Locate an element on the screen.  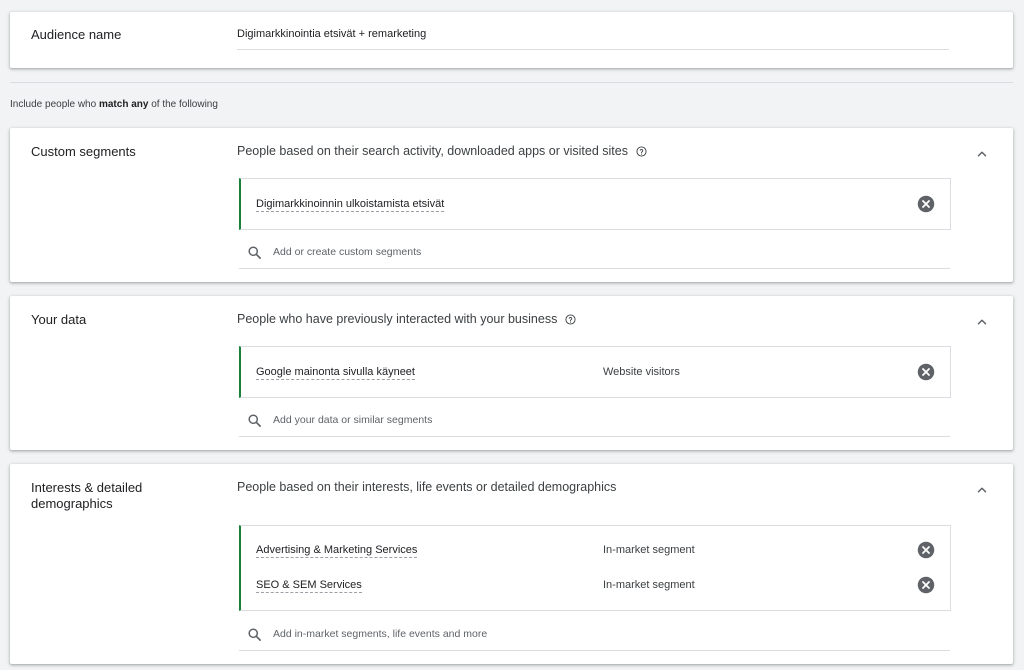
custom-segments-search is located at coordinates (594, 253).